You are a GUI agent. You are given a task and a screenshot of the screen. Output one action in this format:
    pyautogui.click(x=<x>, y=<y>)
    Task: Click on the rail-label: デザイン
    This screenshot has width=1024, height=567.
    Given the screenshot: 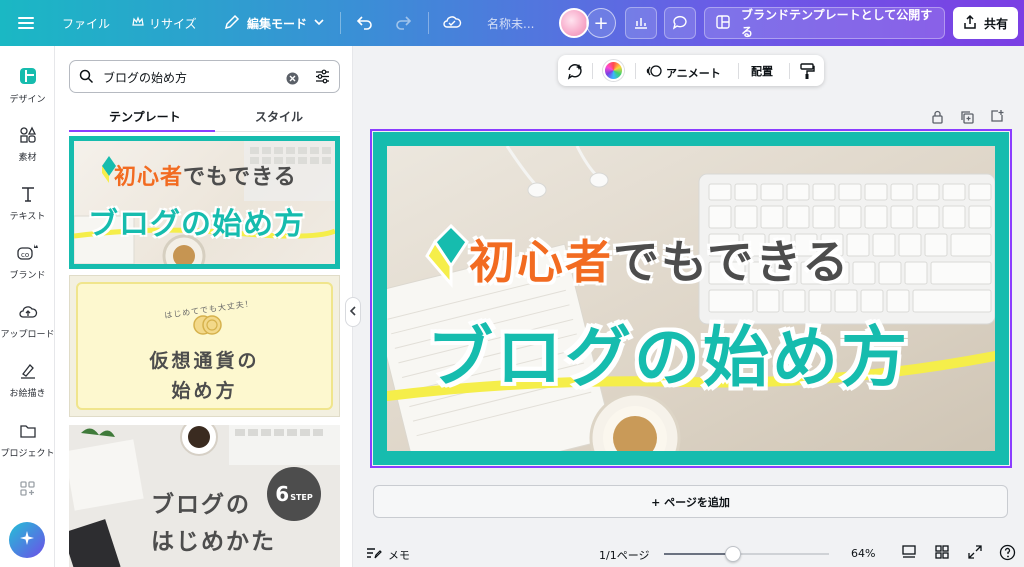 What is the action you would take?
    pyautogui.click(x=27, y=100)
    